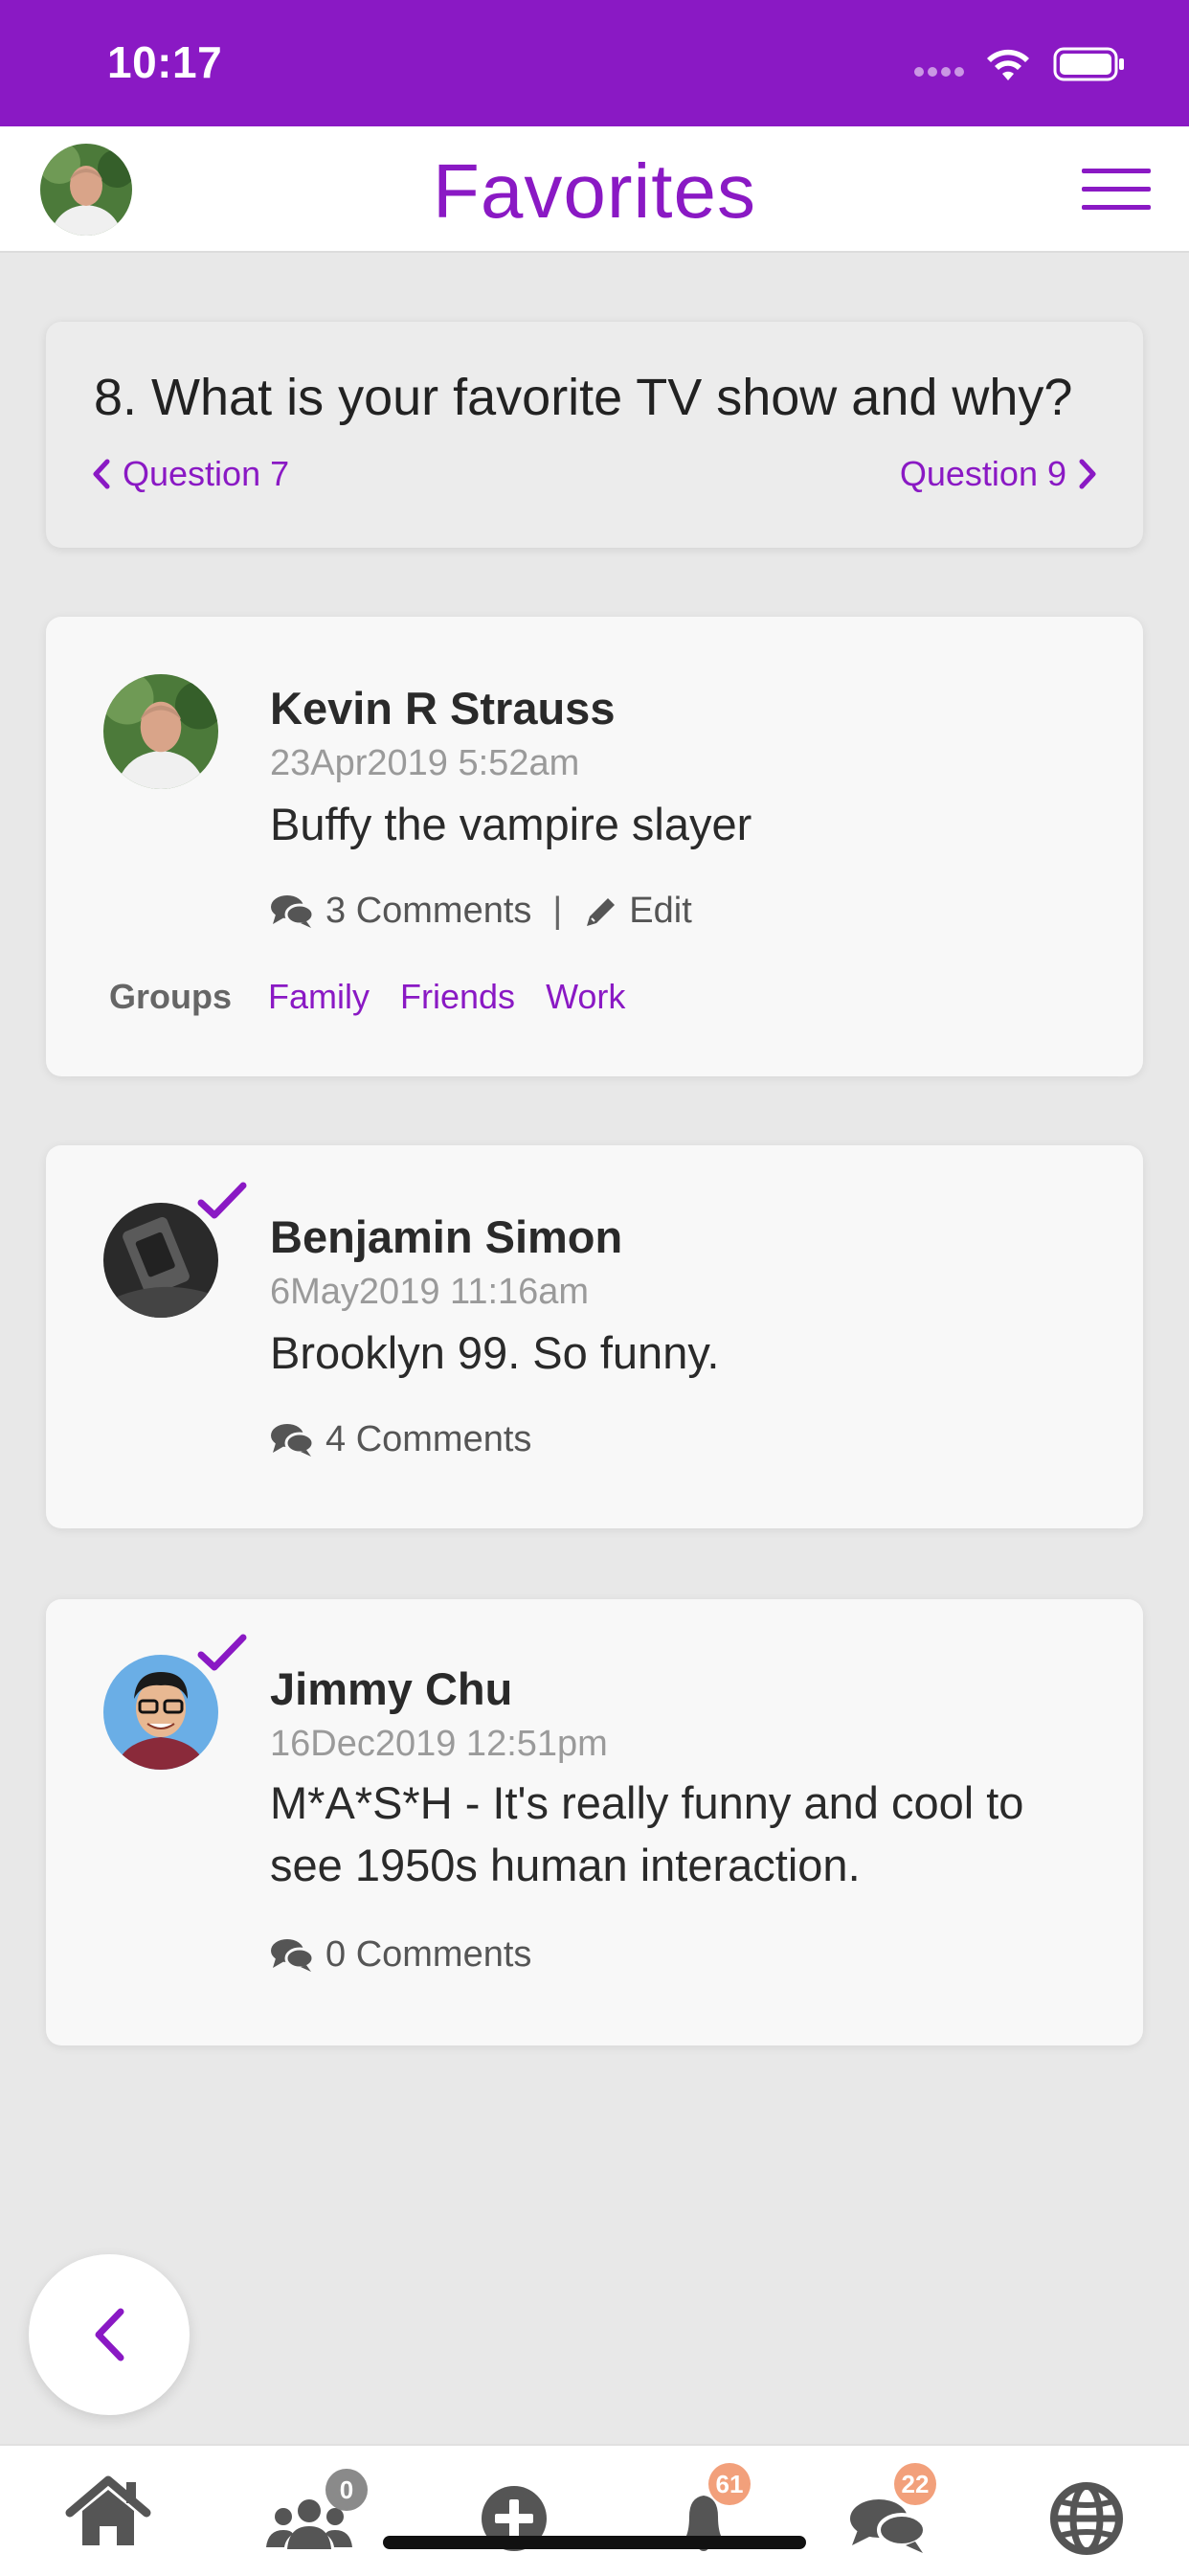 This screenshot has width=1189, height=2576. I want to click on comments-link: 4 Comments, so click(400, 1439).